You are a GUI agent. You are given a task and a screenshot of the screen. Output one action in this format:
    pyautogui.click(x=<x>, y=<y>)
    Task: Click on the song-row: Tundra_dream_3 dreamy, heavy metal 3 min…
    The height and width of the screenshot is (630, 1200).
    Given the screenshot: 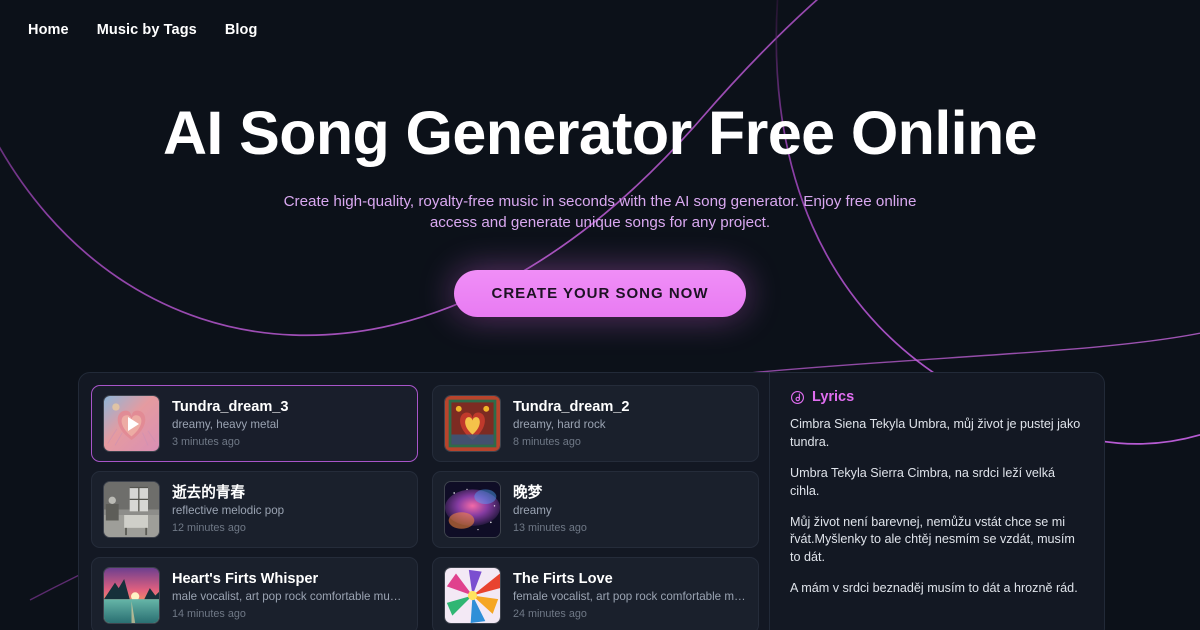 What is the action you would take?
    pyautogui.click(x=425, y=423)
    